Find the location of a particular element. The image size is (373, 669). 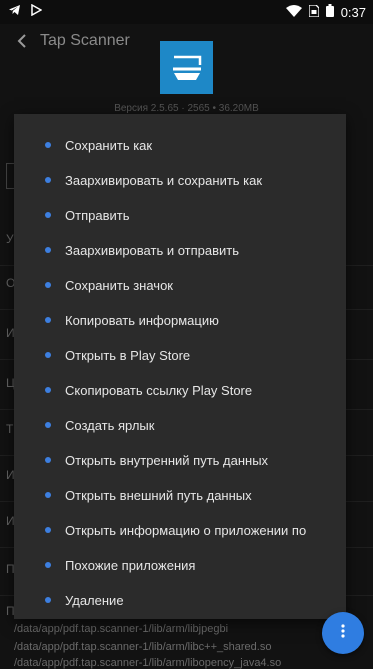

menu-item-open-play-store: Открыть в Play Store is located at coordinates (180, 355).